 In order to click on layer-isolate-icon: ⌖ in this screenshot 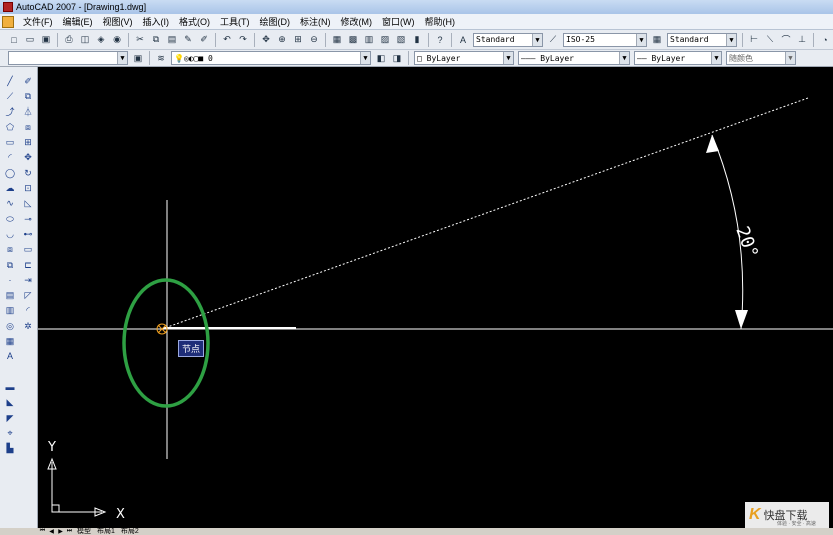, I will do `click(10, 433)`.